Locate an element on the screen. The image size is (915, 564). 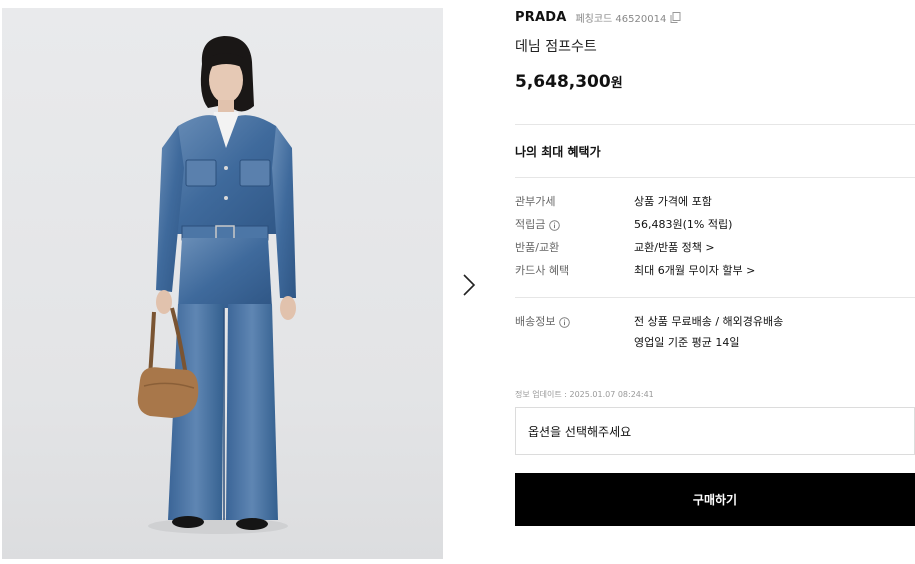
benefit-value: 56,483원(1% 적립) is located at coordinates (683, 224).